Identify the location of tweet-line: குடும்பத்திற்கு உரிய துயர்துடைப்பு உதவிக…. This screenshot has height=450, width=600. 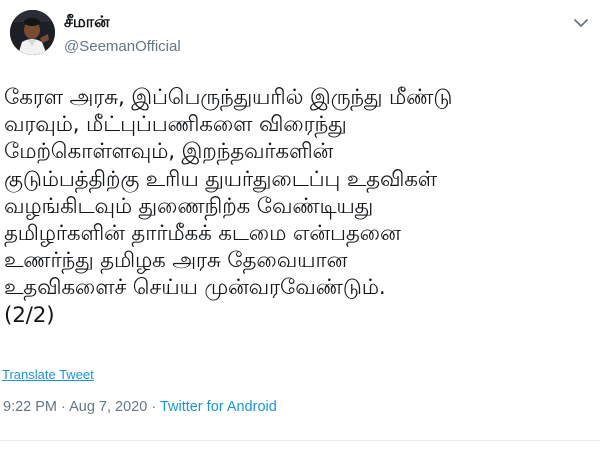
(220, 179).